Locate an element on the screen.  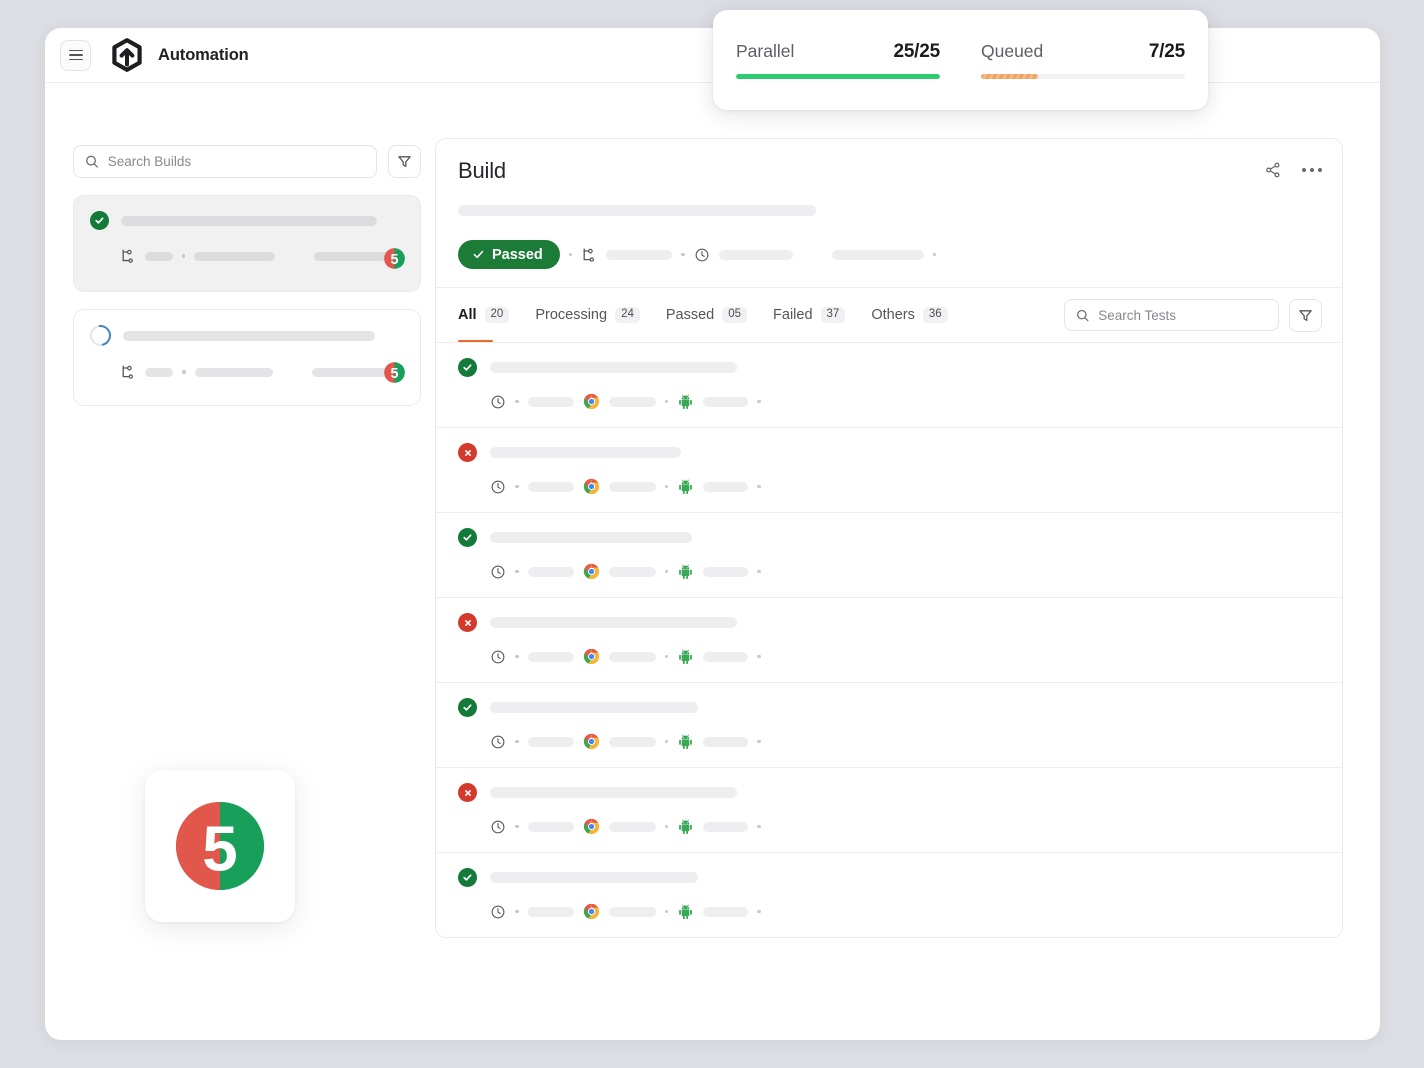
tab-processing: Processing 24 is located at coordinates (587, 315).